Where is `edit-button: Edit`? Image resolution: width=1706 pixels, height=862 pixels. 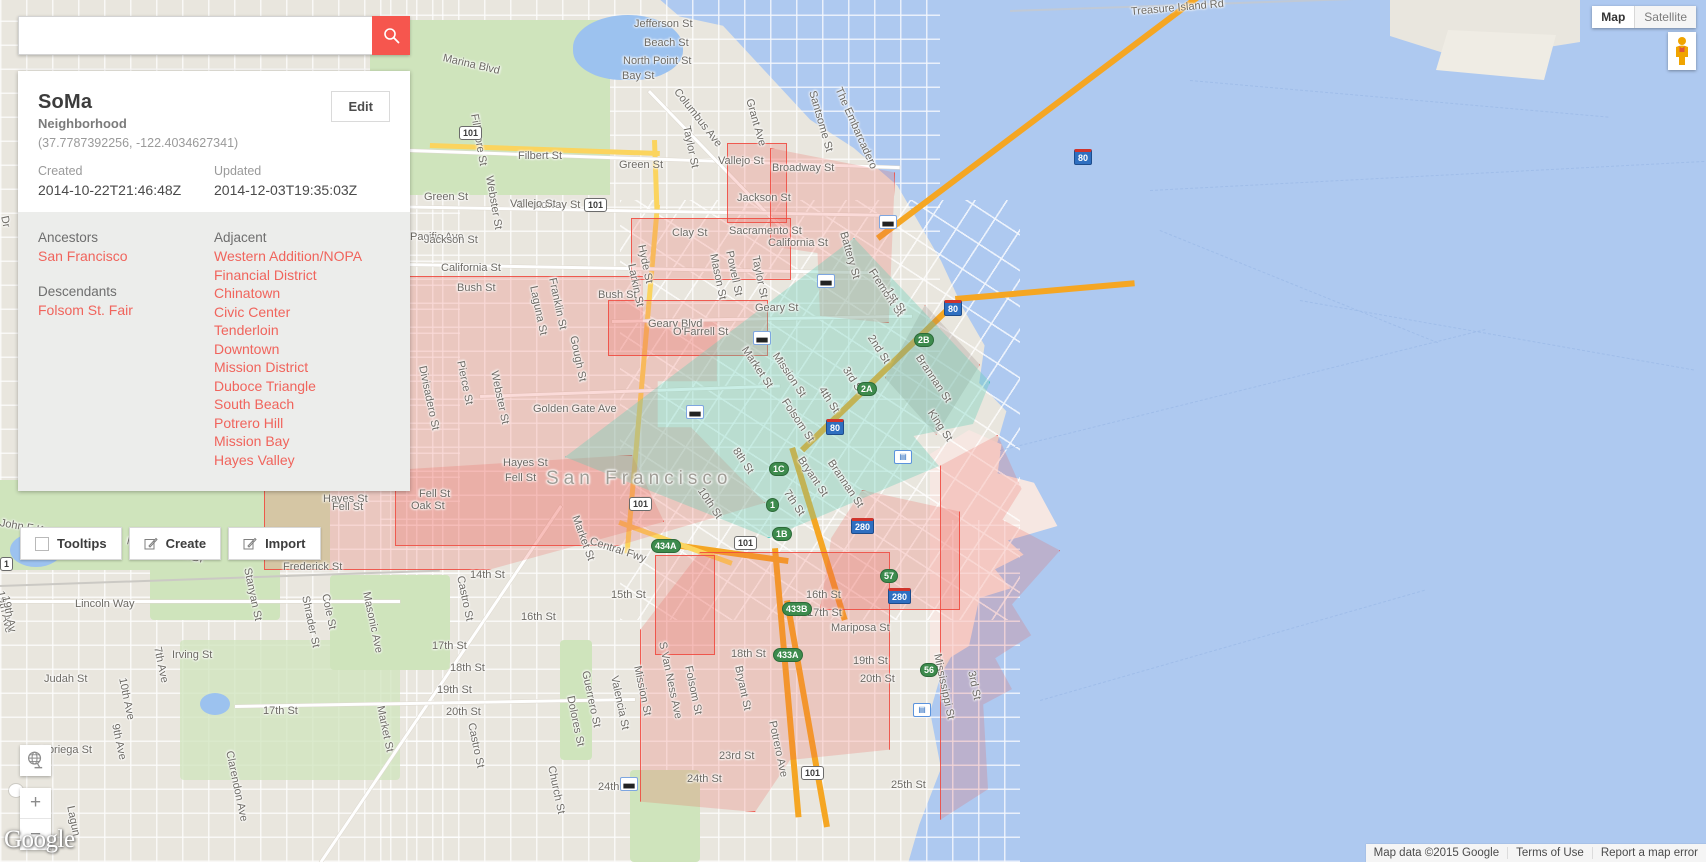
edit-button: Edit is located at coordinates (360, 106).